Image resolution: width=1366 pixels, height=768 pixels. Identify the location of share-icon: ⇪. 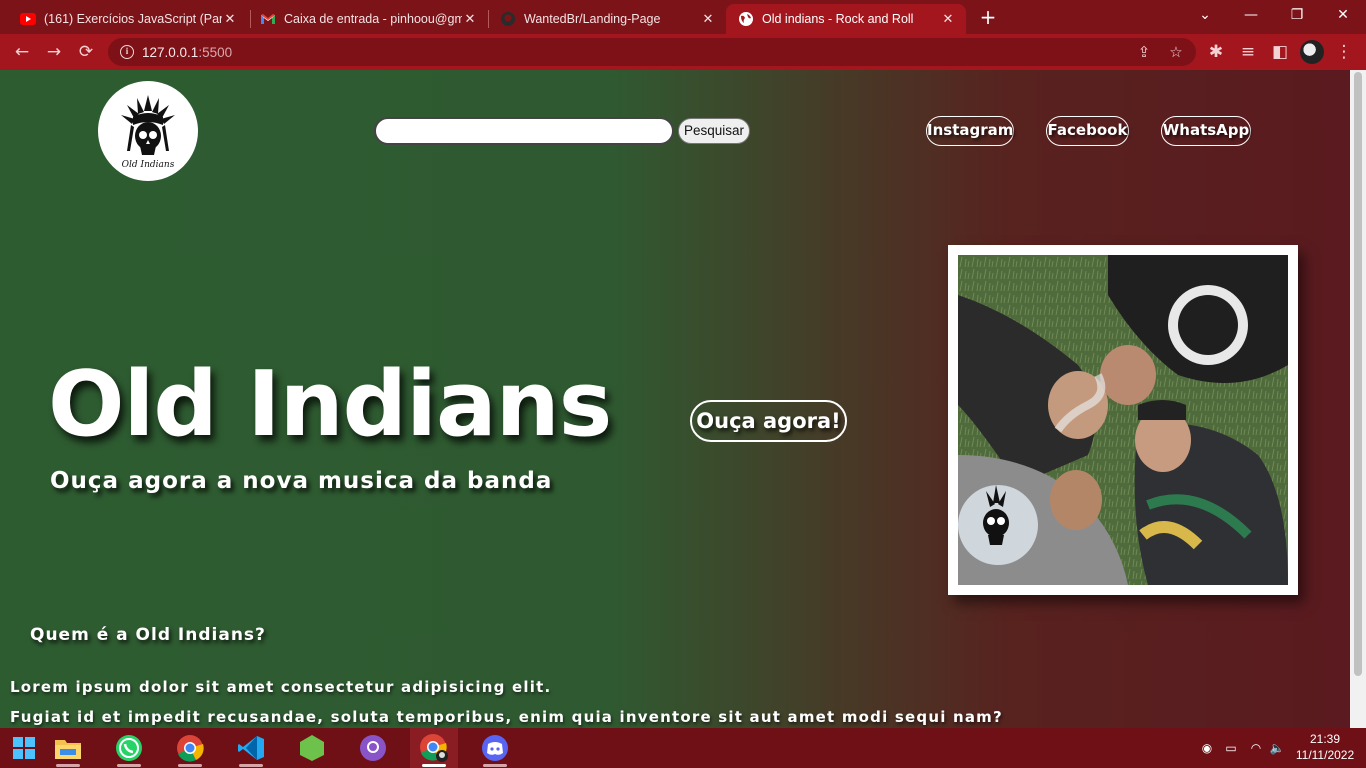
(1144, 52).